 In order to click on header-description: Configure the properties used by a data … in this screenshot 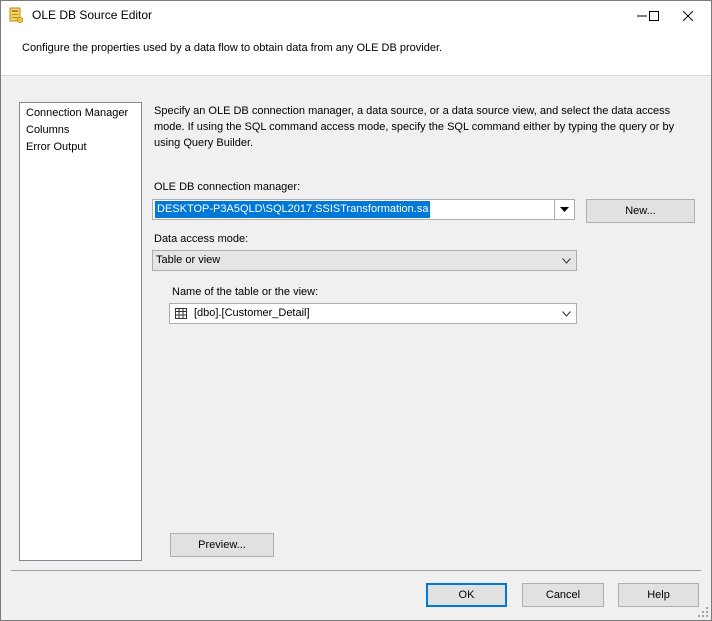, I will do `click(232, 48)`.